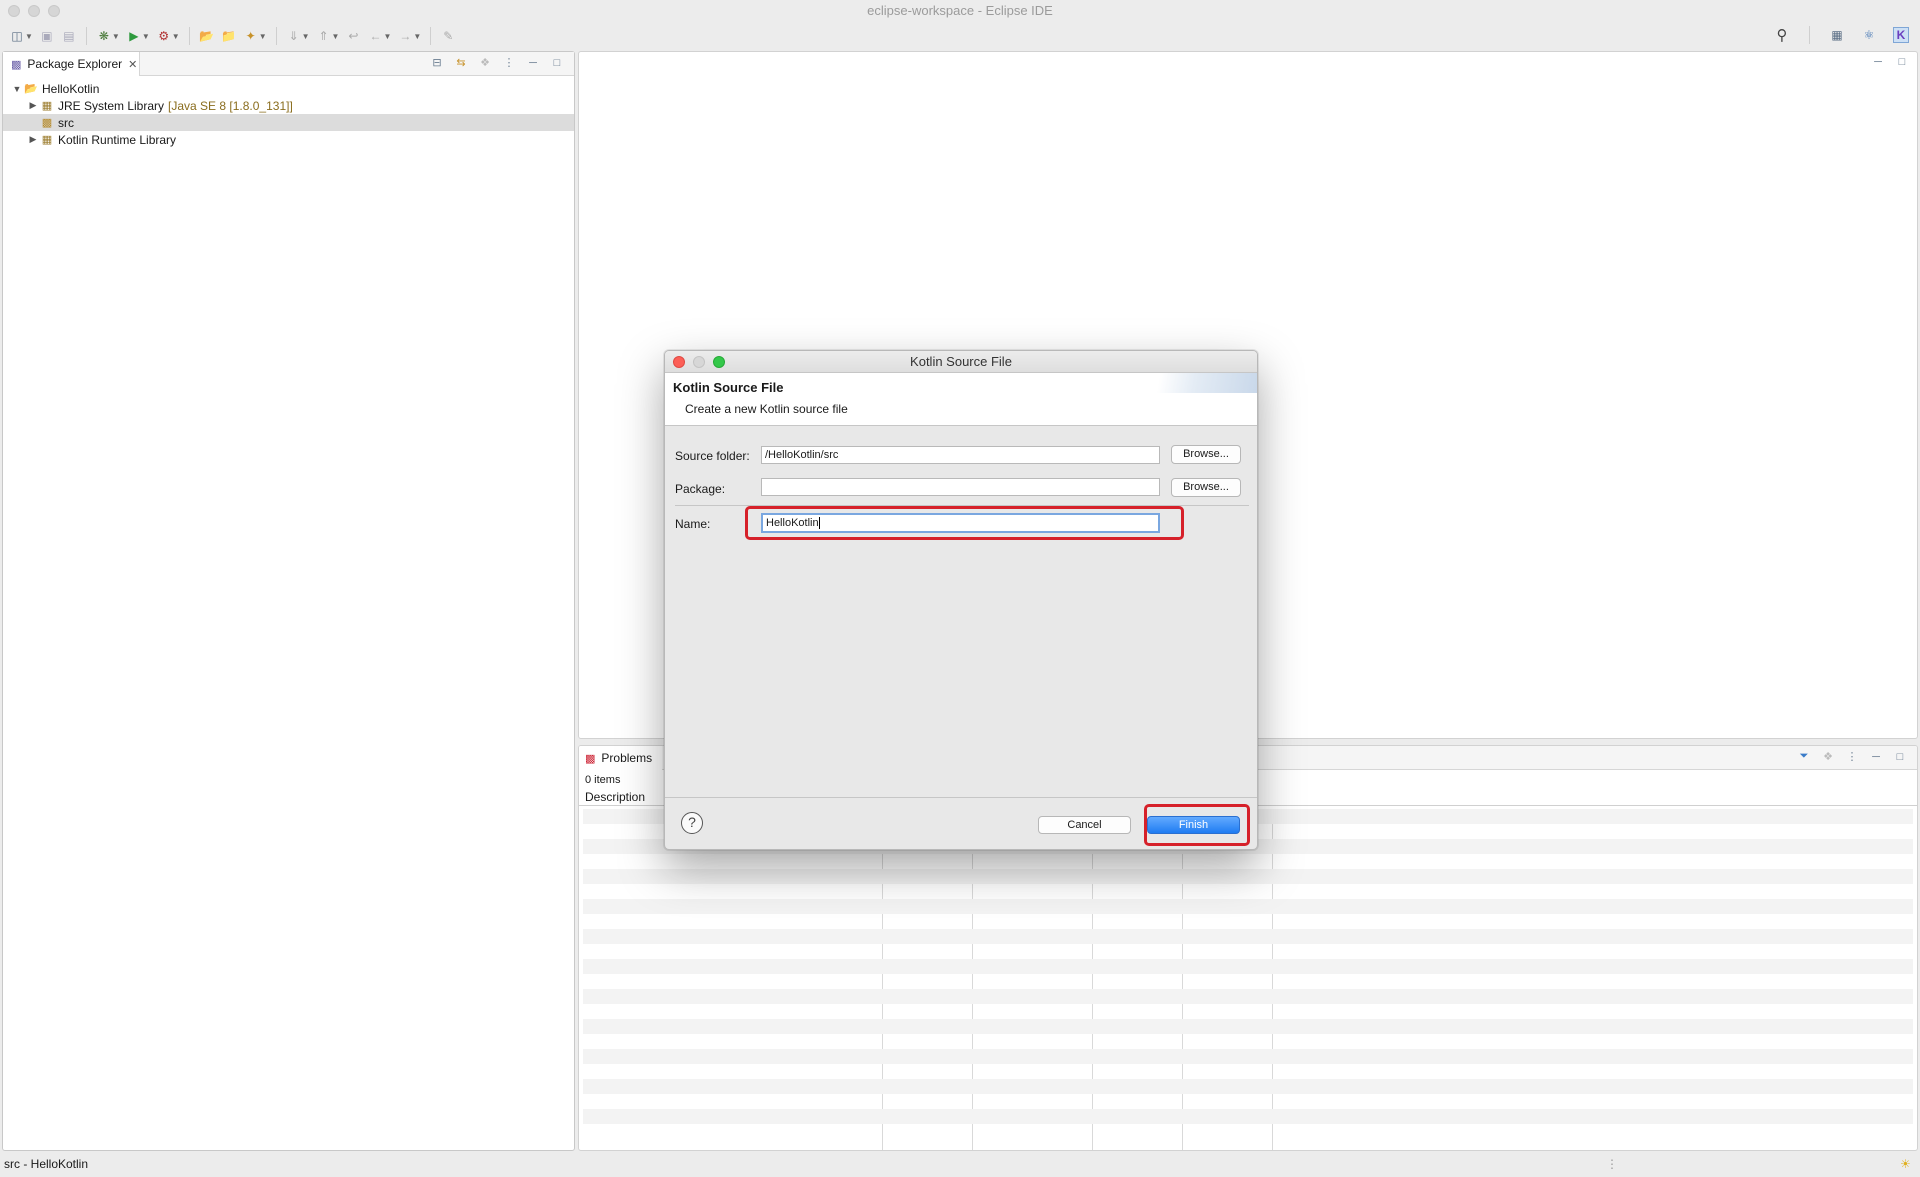 Image resolution: width=1920 pixels, height=1177 pixels. I want to click on package-explorer-icon: ▩, so click(16, 64).